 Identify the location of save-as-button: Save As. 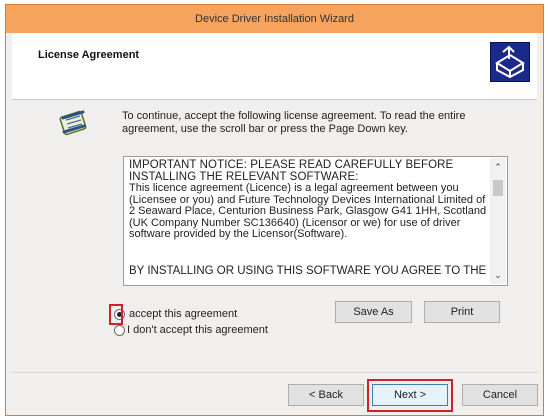
(373, 312).